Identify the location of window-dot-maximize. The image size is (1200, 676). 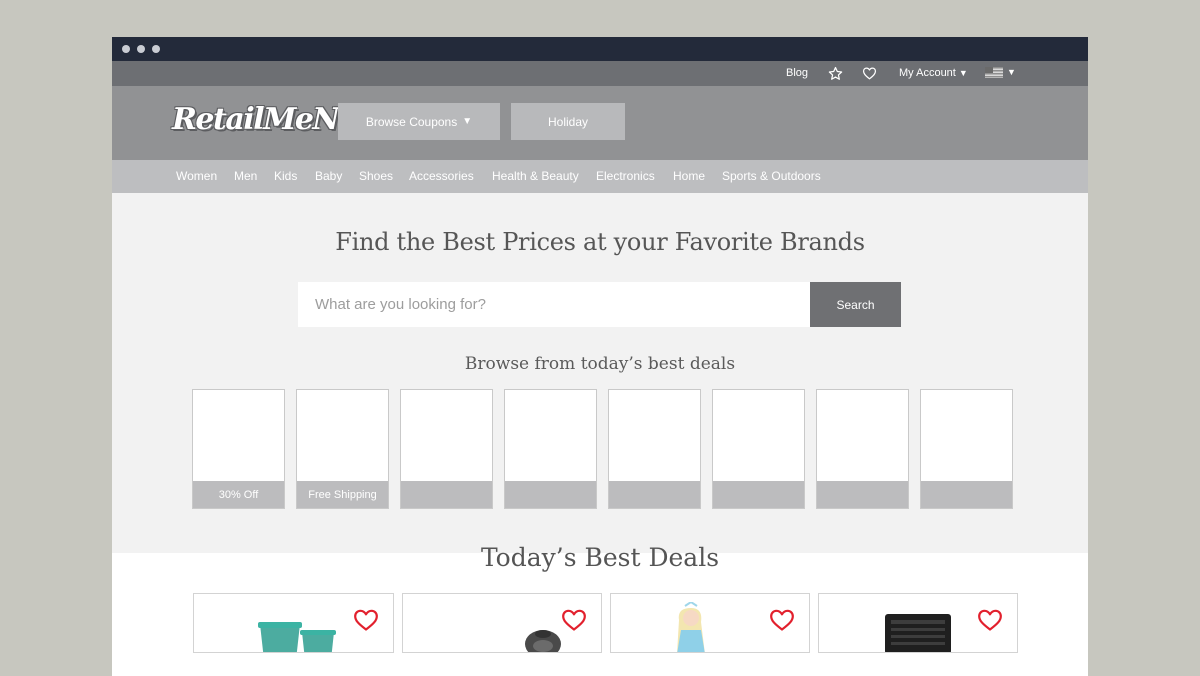
(156, 49).